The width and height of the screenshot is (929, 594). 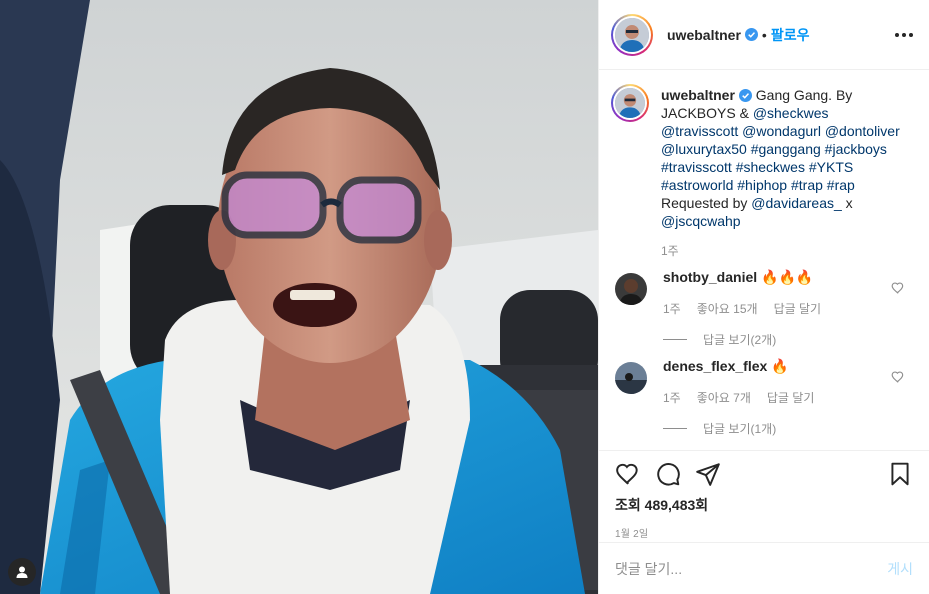 What do you see at coordinates (856, 149) in the screenshot?
I see `hashtag-link: #jackboys` at bounding box center [856, 149].